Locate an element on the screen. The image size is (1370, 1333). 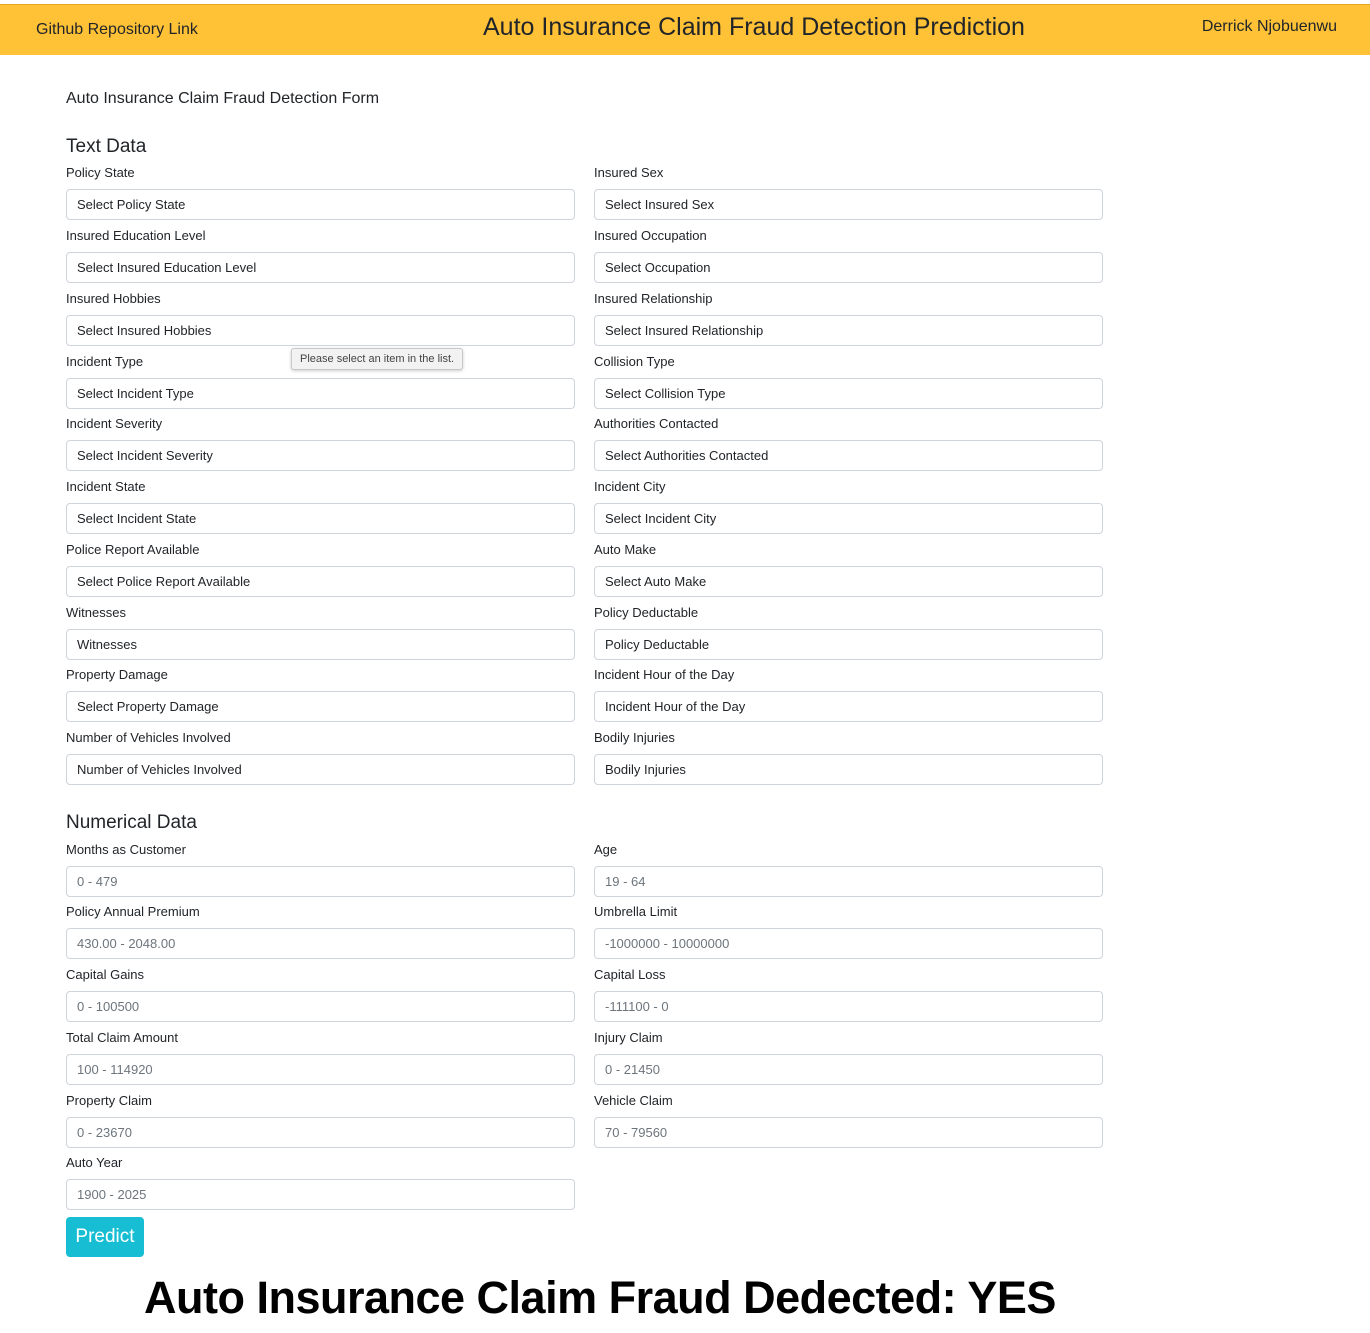
policy-deductable-select: Policy Deductable is located at coordinates (848, 644).